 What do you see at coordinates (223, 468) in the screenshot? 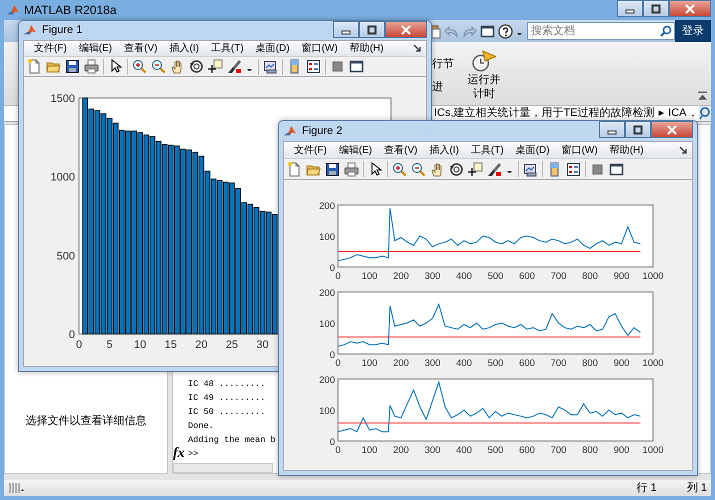
I see `scrollbar` at bounding box center [223, 468].